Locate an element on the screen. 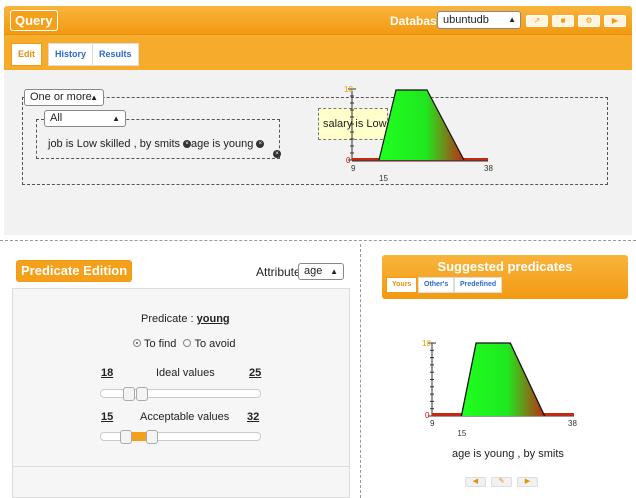 The image size is (636, 498). predicate-mini-chart: 10 0 9 15 38 is located at coordinates (418, 134).